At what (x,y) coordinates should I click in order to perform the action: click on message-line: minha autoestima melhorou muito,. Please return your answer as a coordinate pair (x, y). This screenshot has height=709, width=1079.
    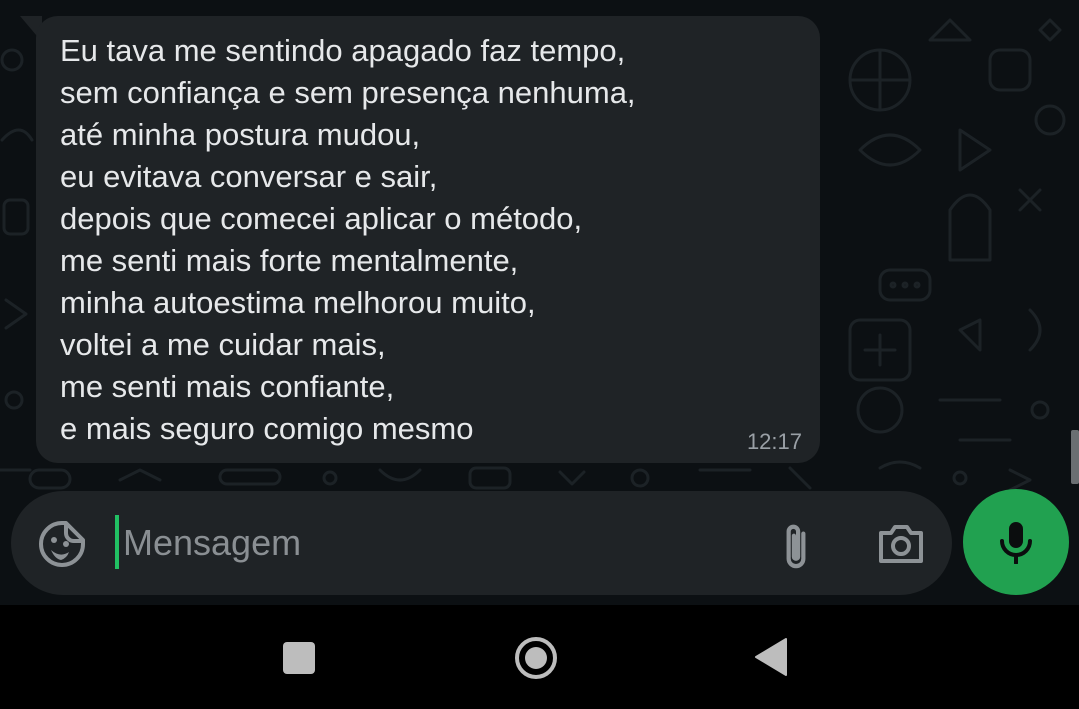
    Looking at the image, I should click on (298, 302).